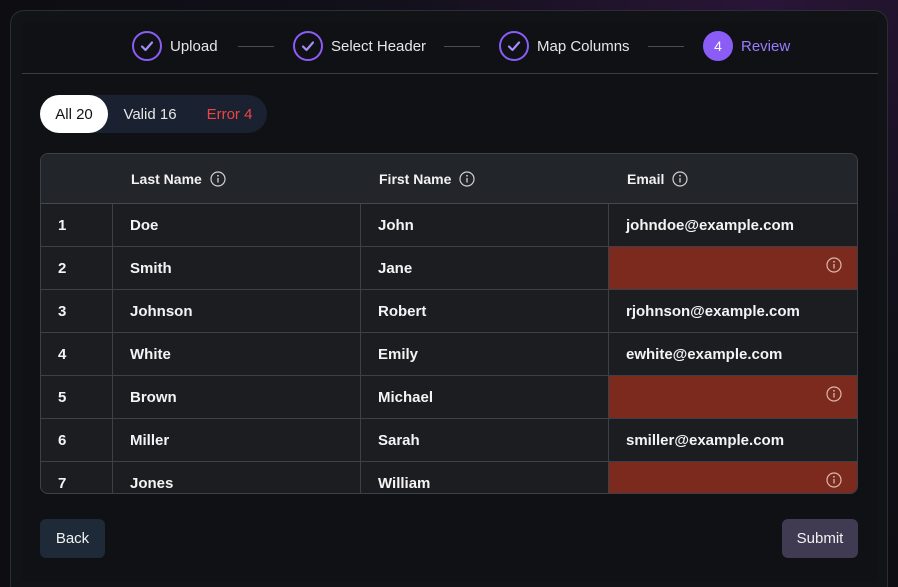 The image size is (898, 587). I want to click on step-upload: Upload, so click(175, 46).